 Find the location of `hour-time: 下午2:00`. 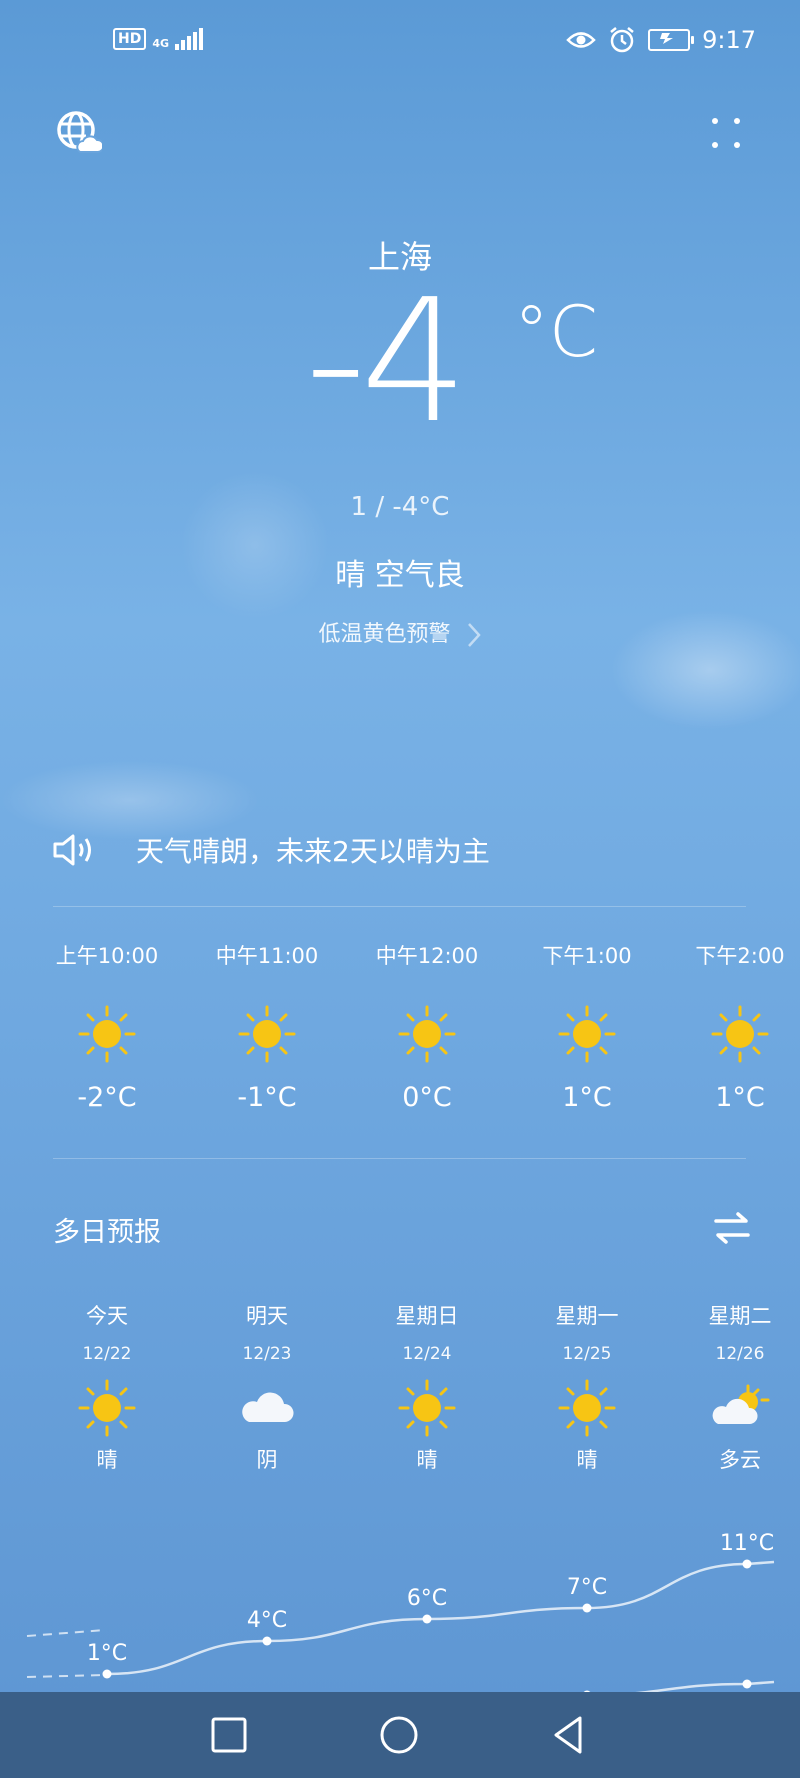

hour-time: 下午2:00 is located at coordinates (740, 956).